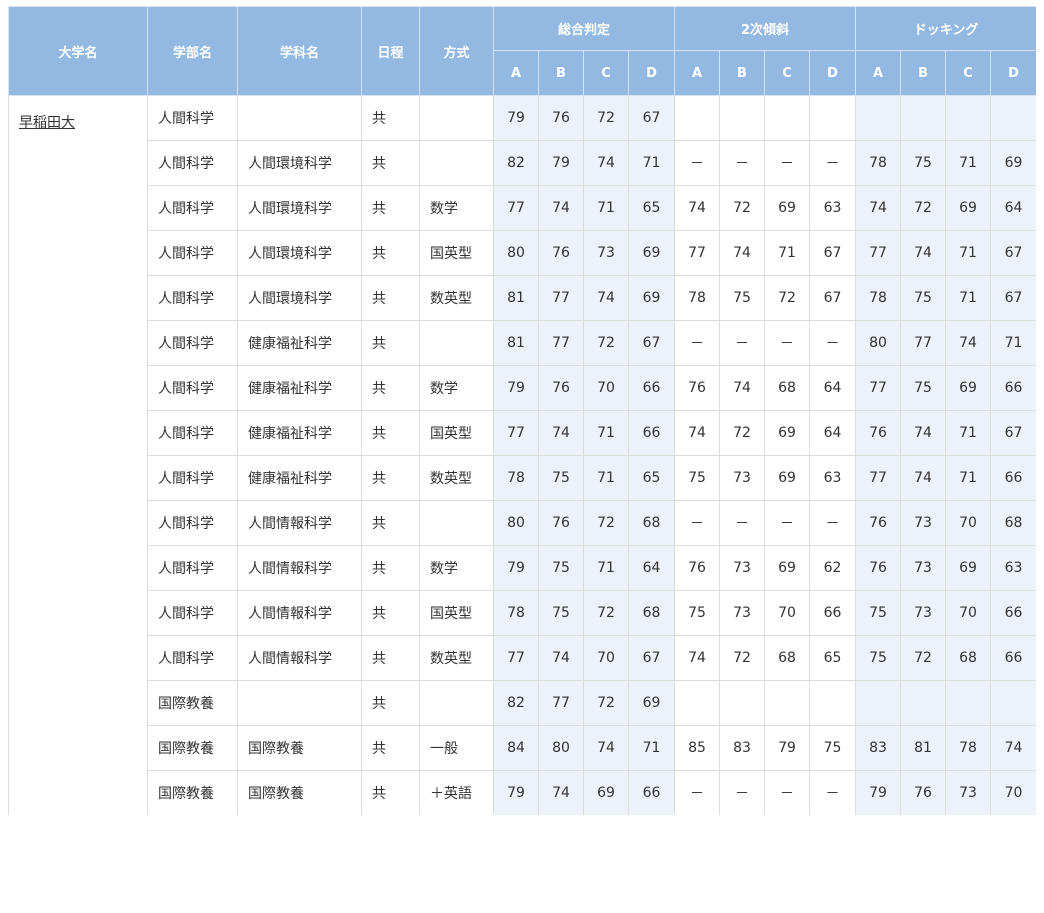  Describe the element at coordinates (299, 118) in the screenshot. I see `department-cell` at that location.